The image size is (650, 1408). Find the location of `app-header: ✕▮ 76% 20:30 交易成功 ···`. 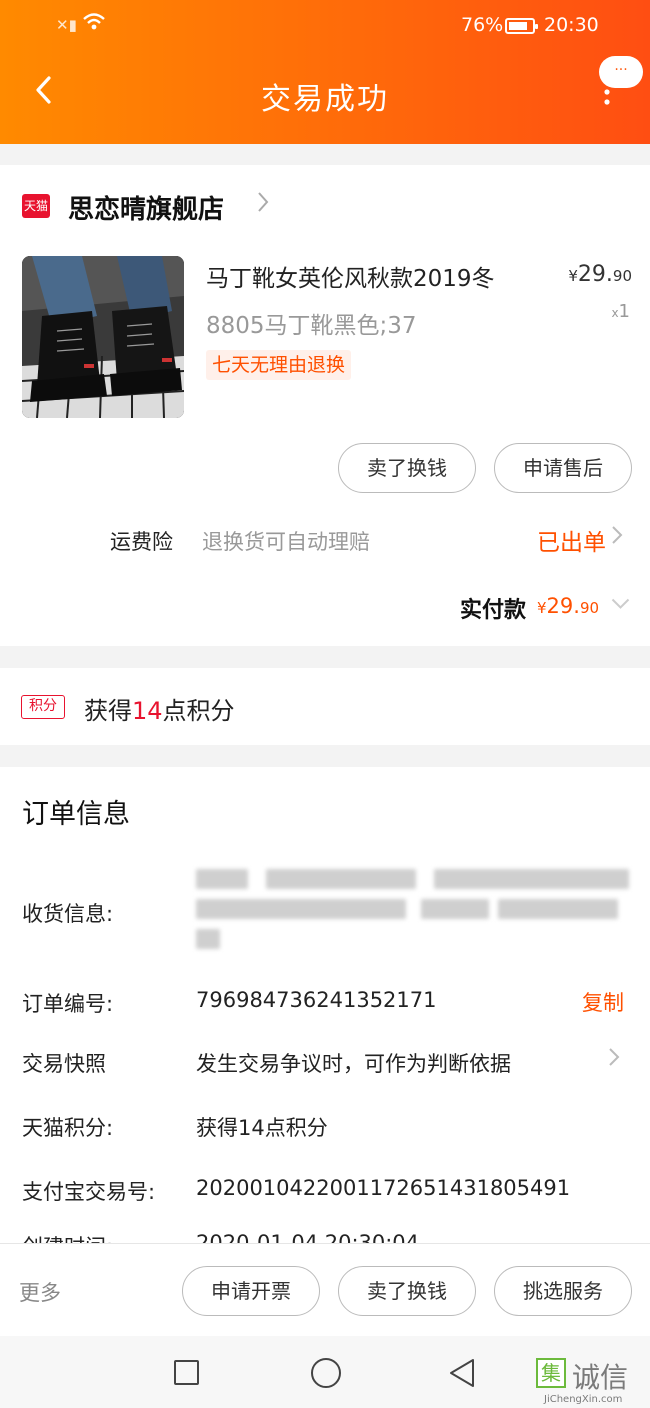

app-header: ✕▮ 76% 20:30 交易成功 ··· is located at coordinates (325, 72).